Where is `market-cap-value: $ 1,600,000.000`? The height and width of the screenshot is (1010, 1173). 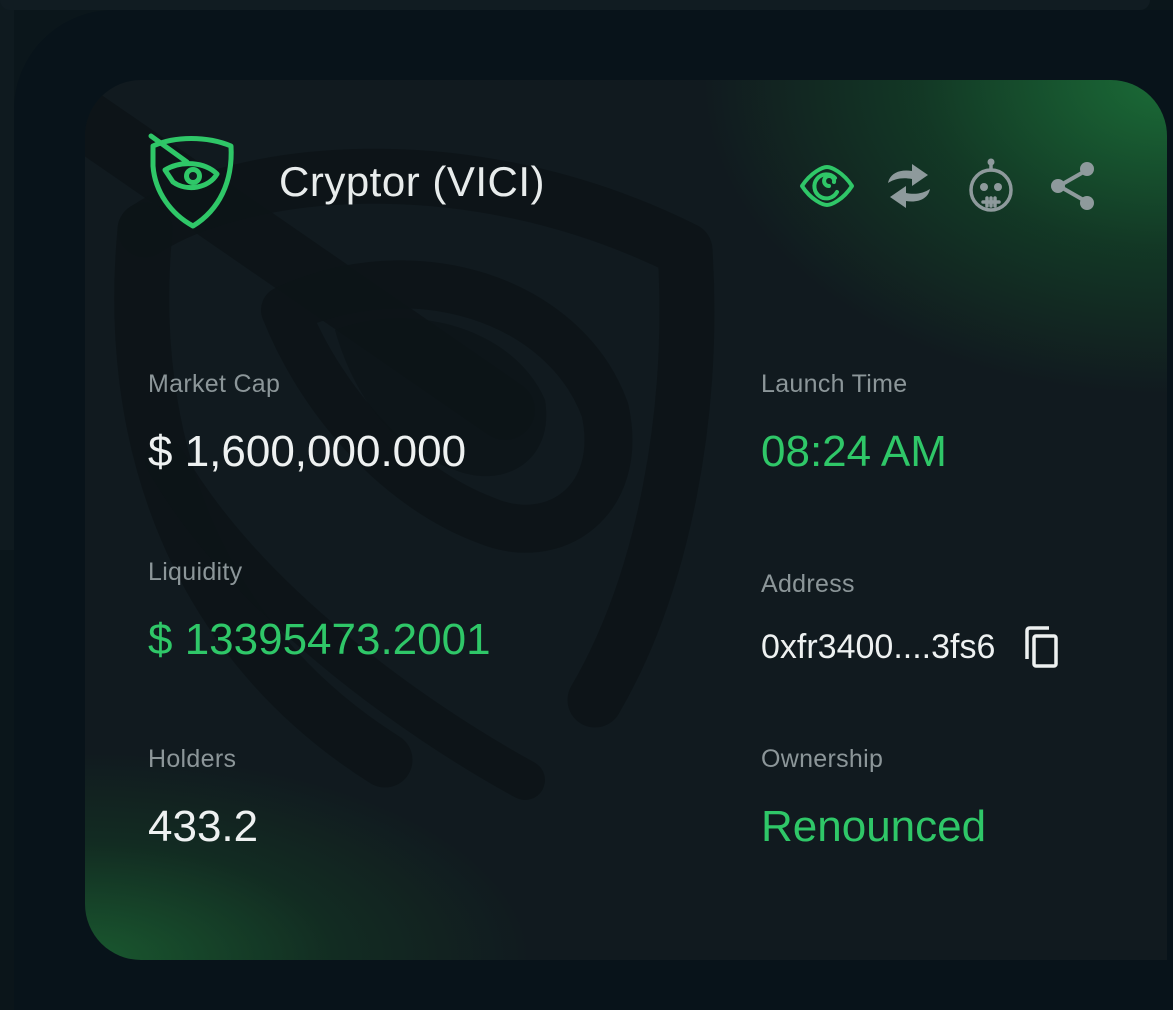 market-cap-value: $ 1,600,000.000 is located at coordinates (307, 451).